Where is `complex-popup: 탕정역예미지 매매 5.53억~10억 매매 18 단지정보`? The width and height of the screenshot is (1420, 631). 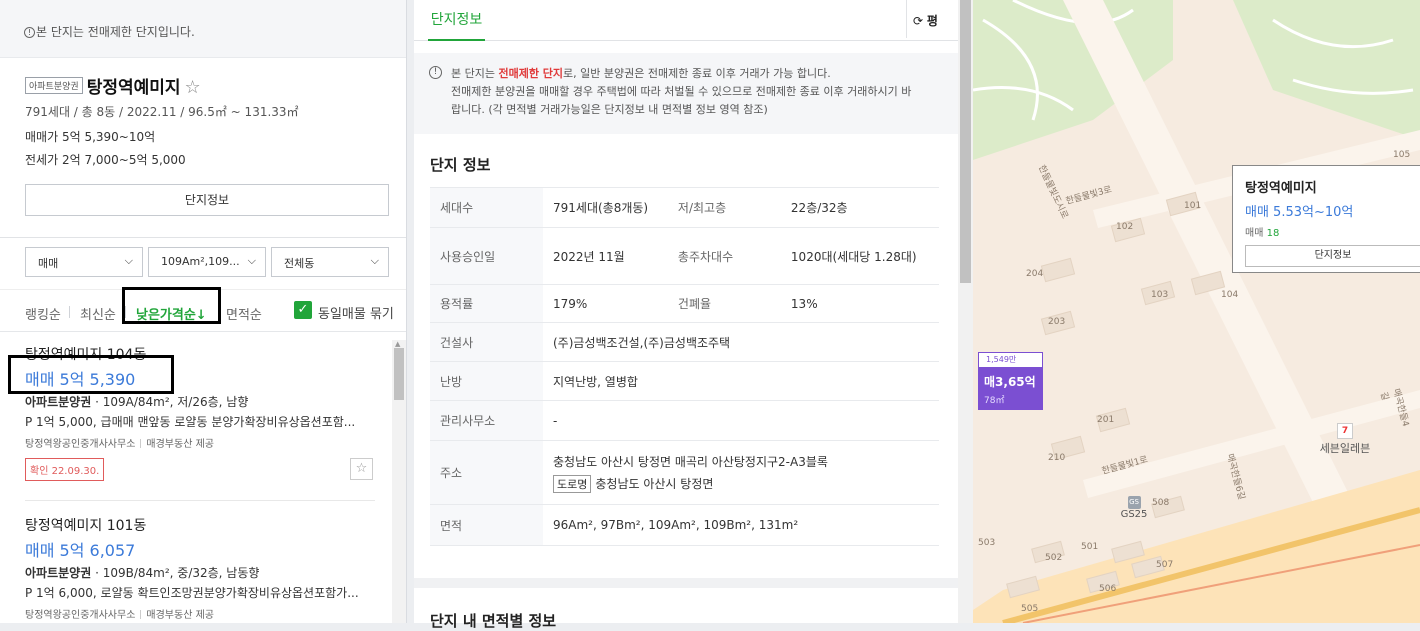 complex-popup: 탕정역예미지 매매 5.53억~10억 매매 18 단지정보 is located at coordinates (1326, 219).